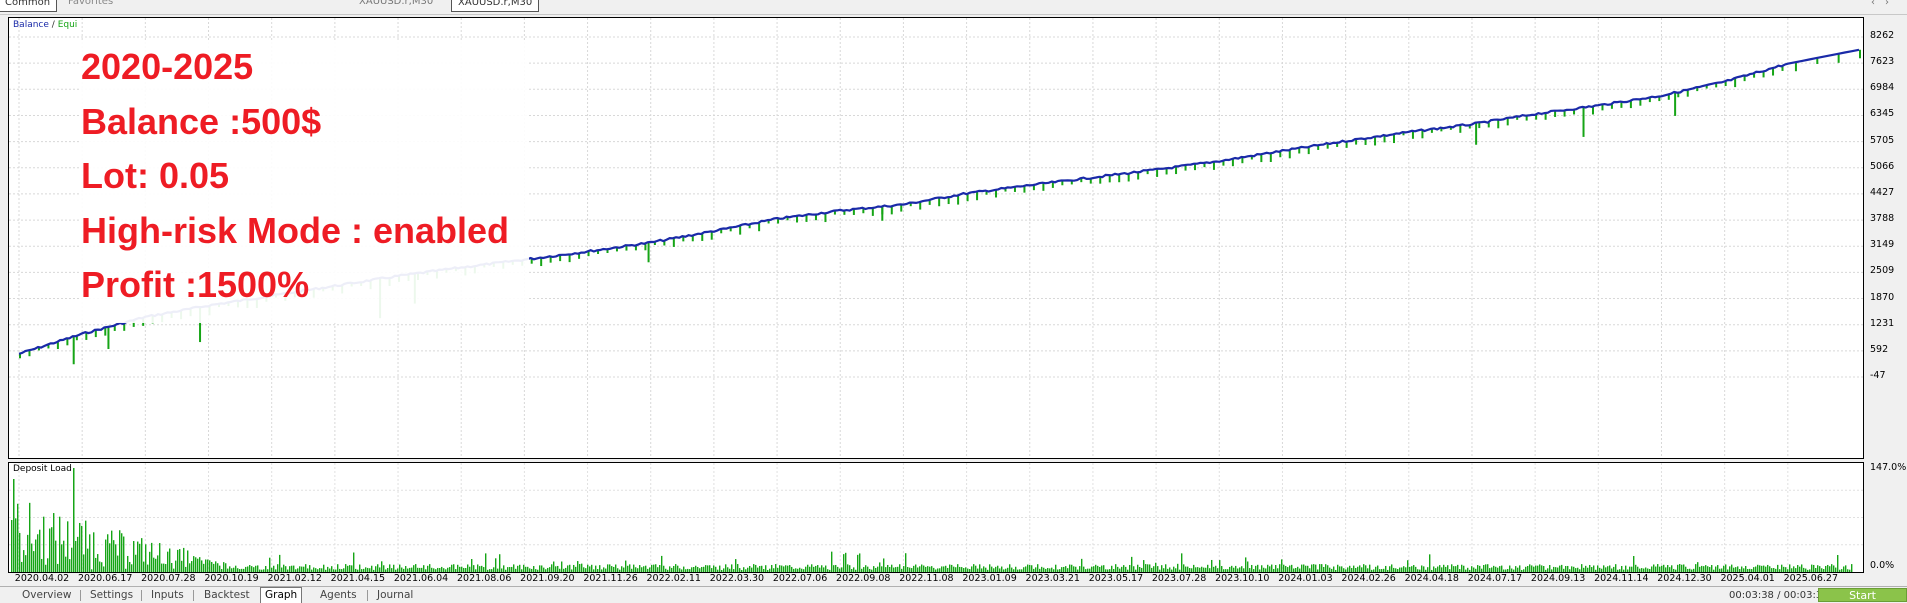 The image size is (1907, 603). What do you see at coordinates (1052, 578) in the screenshot?
I see `x-tick-label: 2023.03.21` at bounding box center [1052, 578].